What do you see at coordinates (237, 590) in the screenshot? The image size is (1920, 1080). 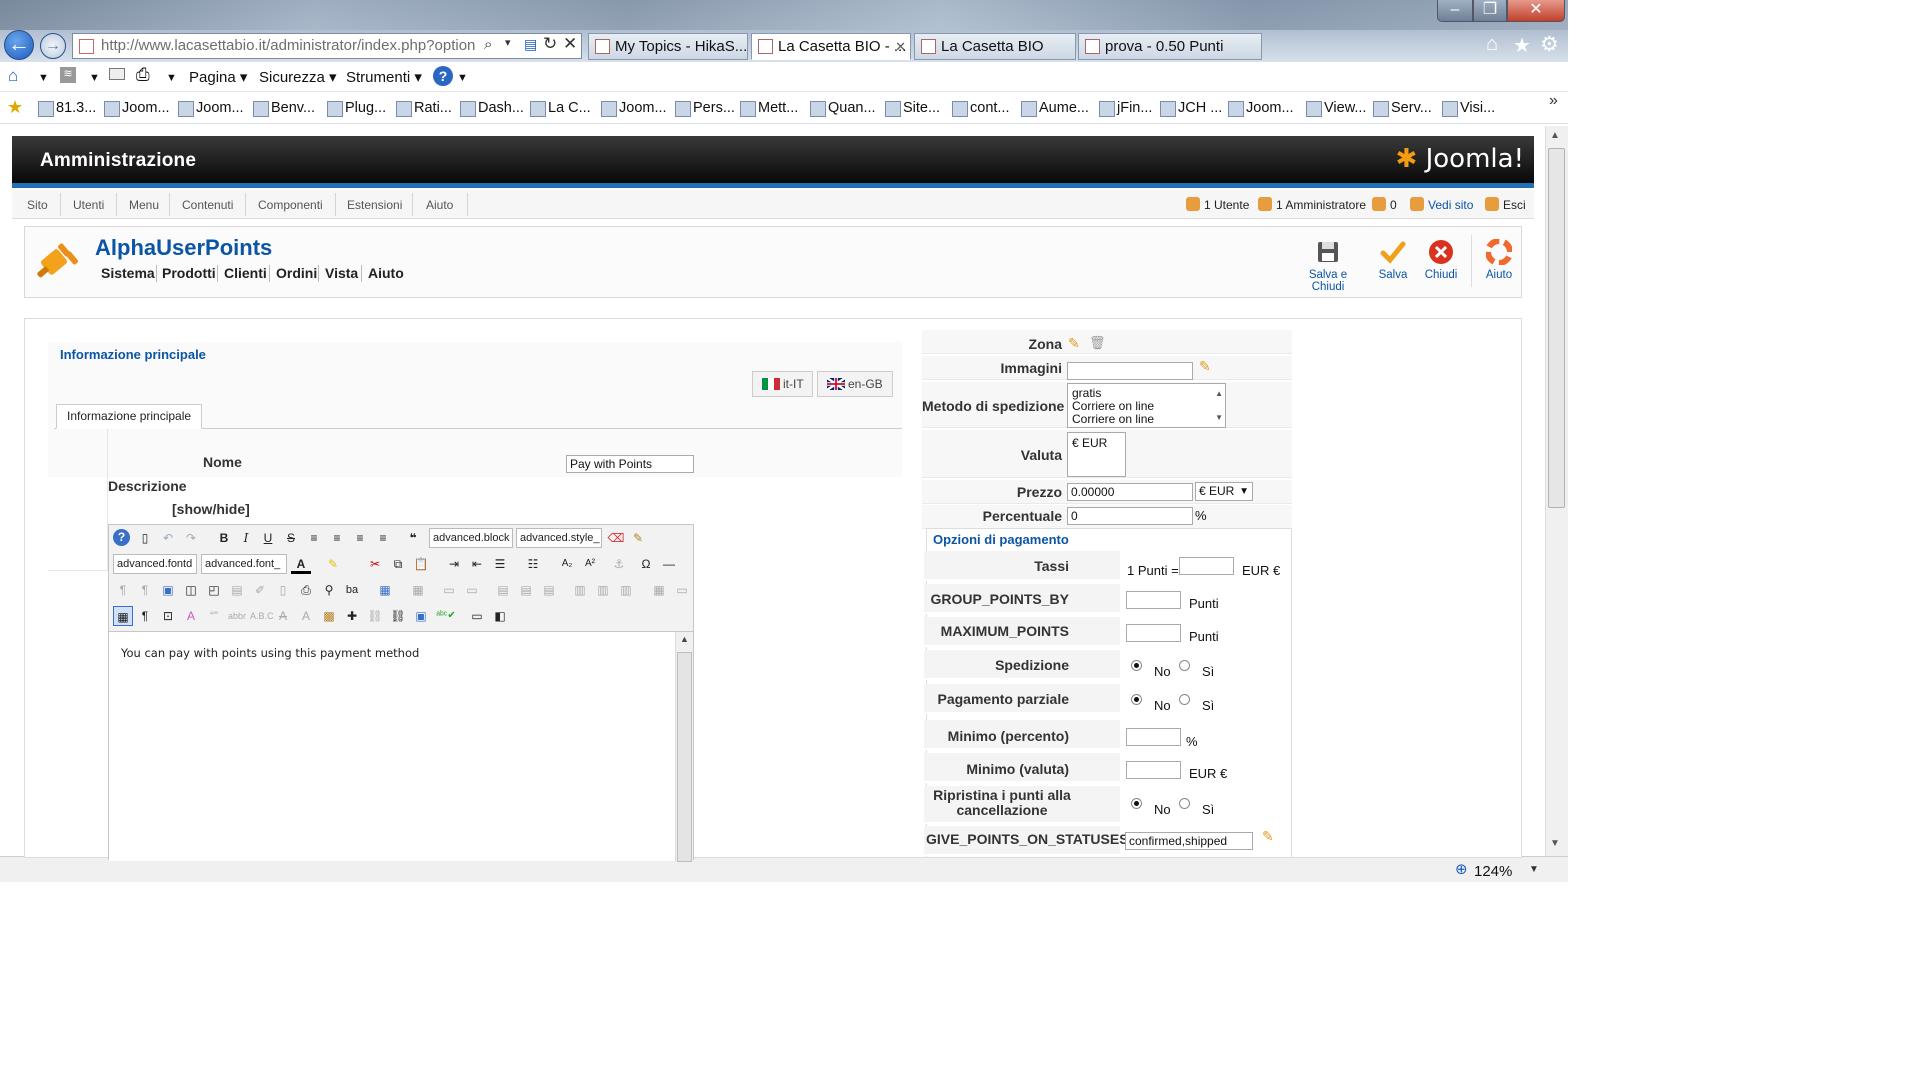 I see `layer-icon: ▤` at bounding box center [237, 590].